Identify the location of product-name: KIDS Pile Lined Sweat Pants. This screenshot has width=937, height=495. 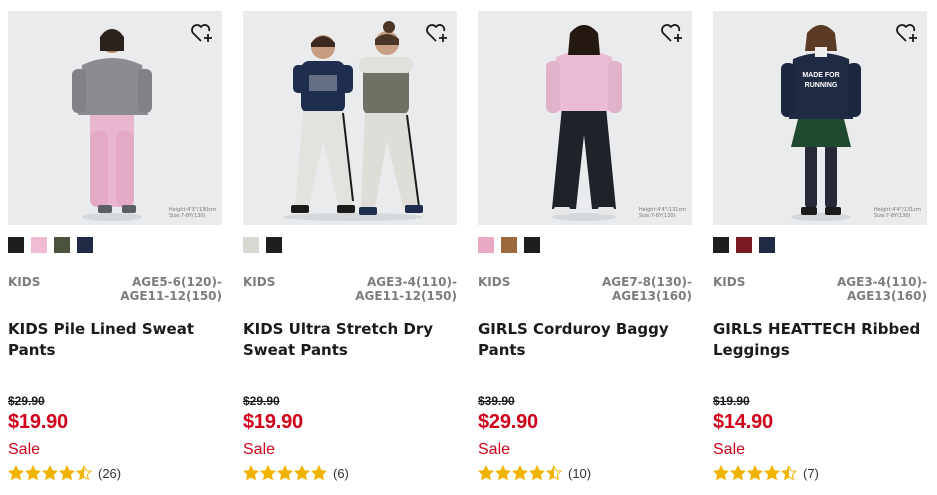
(115, 340).